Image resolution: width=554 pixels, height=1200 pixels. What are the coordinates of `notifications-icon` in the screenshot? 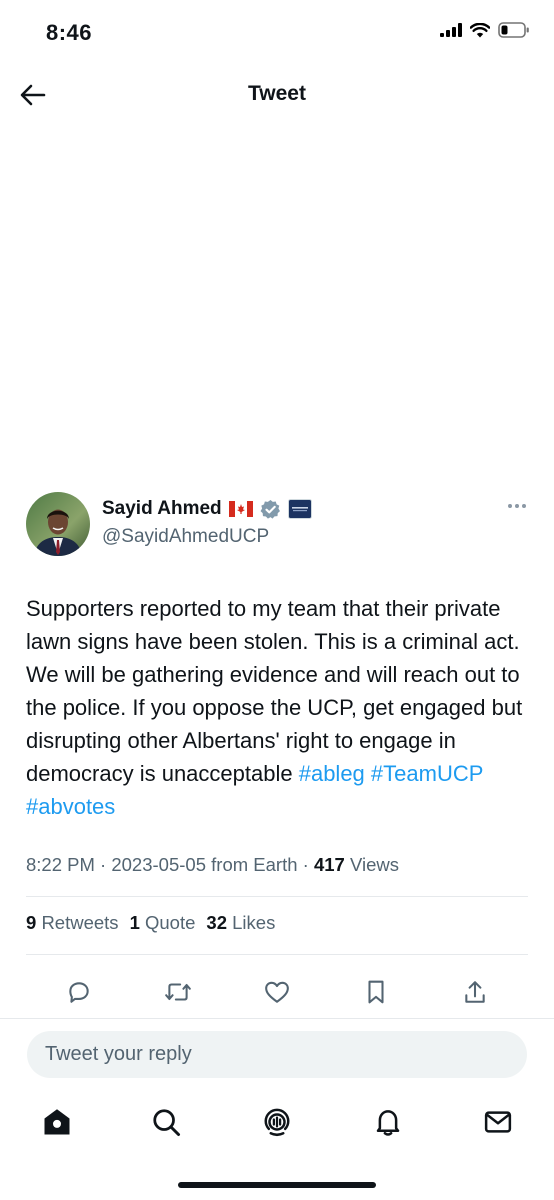 It's located at (388, 1123).